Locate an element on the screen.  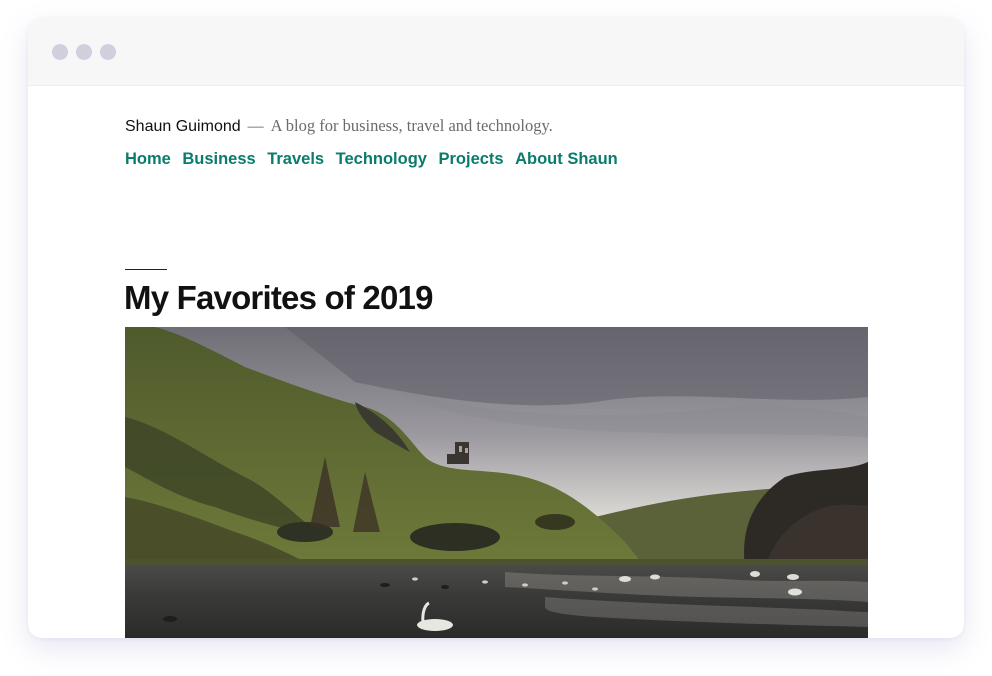
nav-item-about-shaun: About Shaun is located at coordinates (566, 159).